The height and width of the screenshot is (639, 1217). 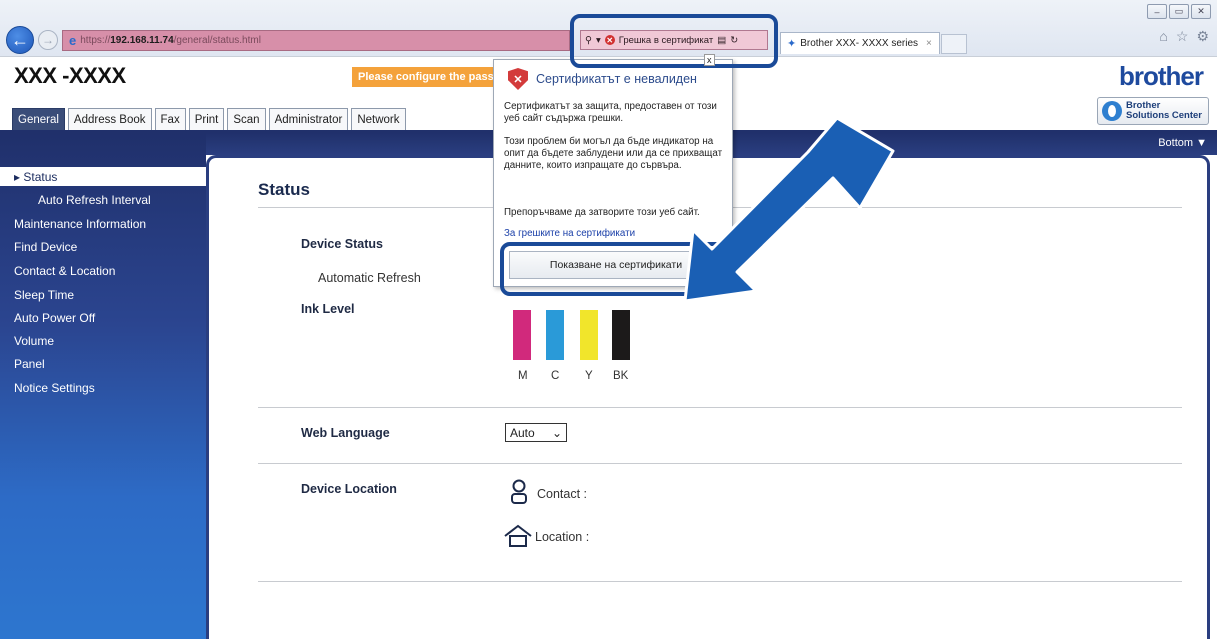 I want to click on web-language-value: Auto, so click(x=522, y=432).